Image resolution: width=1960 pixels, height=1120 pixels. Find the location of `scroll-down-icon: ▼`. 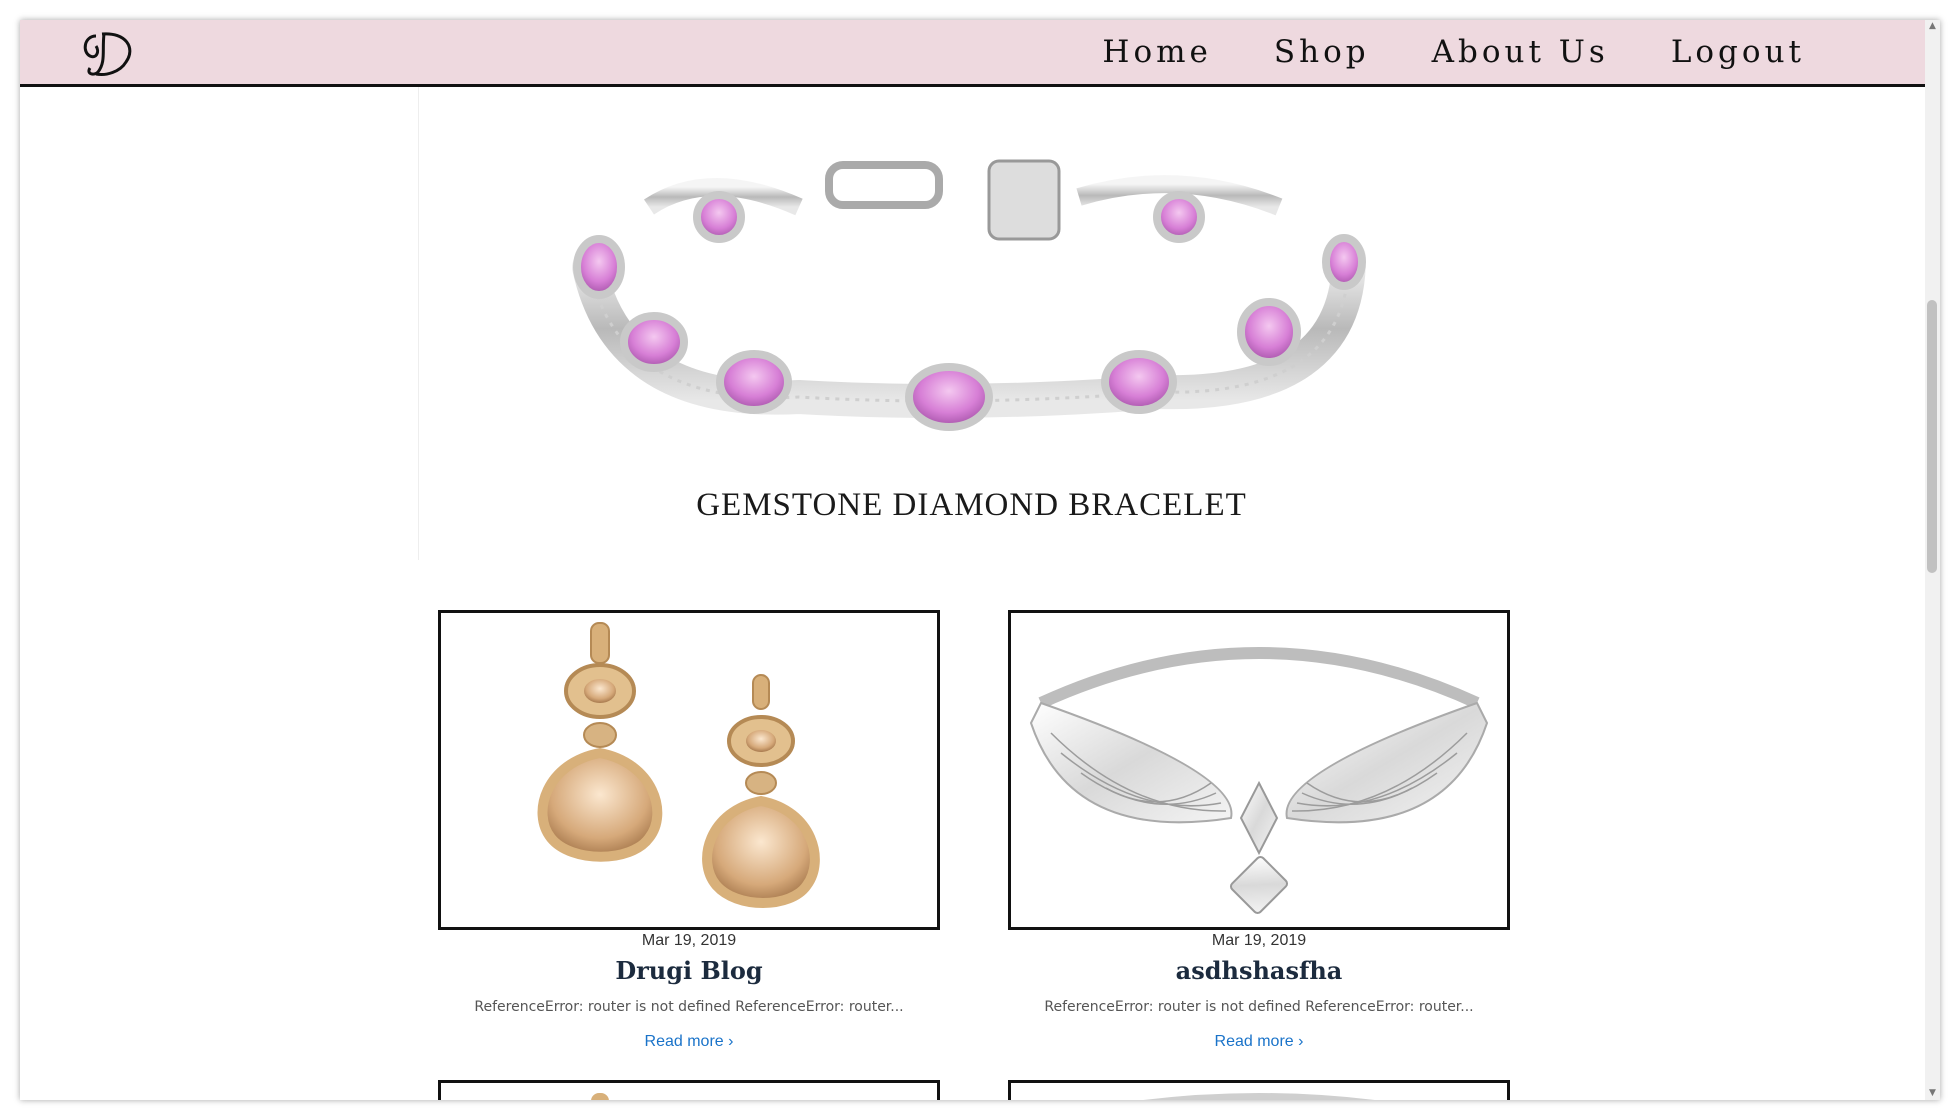

scroll-down-icon: ▼ is located at coordinates (1932, 1093).